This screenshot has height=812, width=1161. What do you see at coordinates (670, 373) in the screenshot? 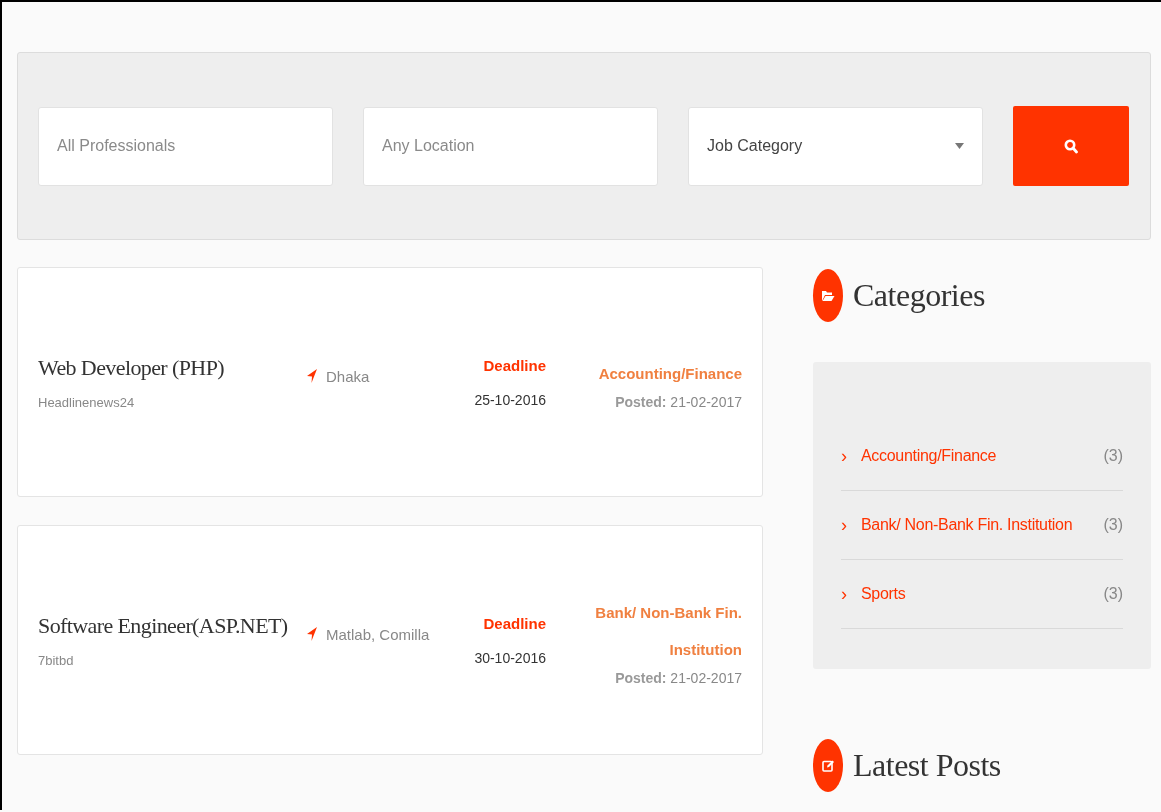
I see `job-category: Accounting/Finance` at bounding box center [670, 373].